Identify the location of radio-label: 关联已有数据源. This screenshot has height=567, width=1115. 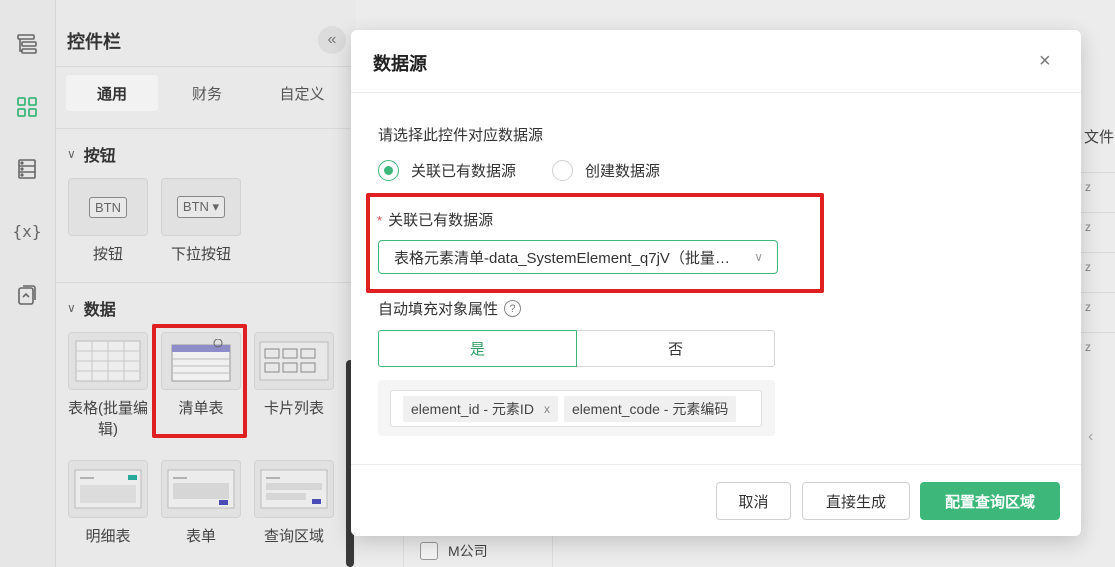
(464, 171).